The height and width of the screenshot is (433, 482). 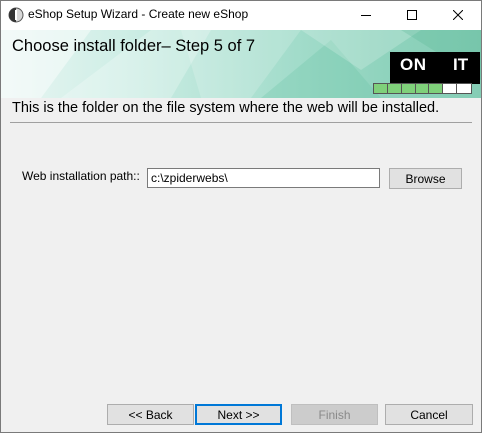 I want to click on title-bar: eShop Setup Wizard - Create new eShop, so click(x=241, y=15).